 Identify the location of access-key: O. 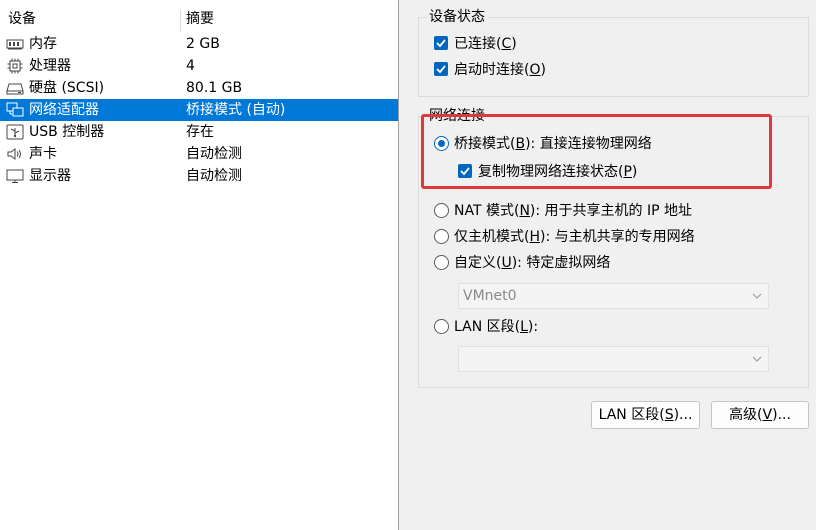
(535, 70).